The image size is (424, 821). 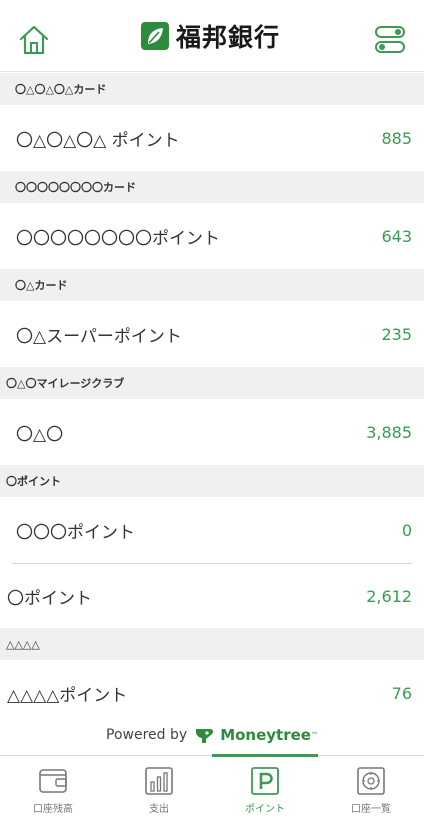 I want to click on point-value: 885, so click(x=396, y=138).